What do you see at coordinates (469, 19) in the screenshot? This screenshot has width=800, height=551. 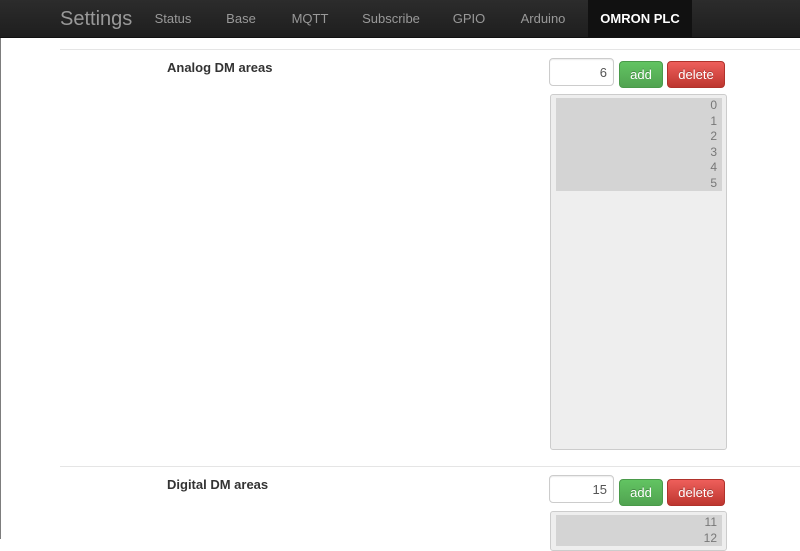 I see `nav-tab-gpio: GPIO` at bounding box center [469, 19].